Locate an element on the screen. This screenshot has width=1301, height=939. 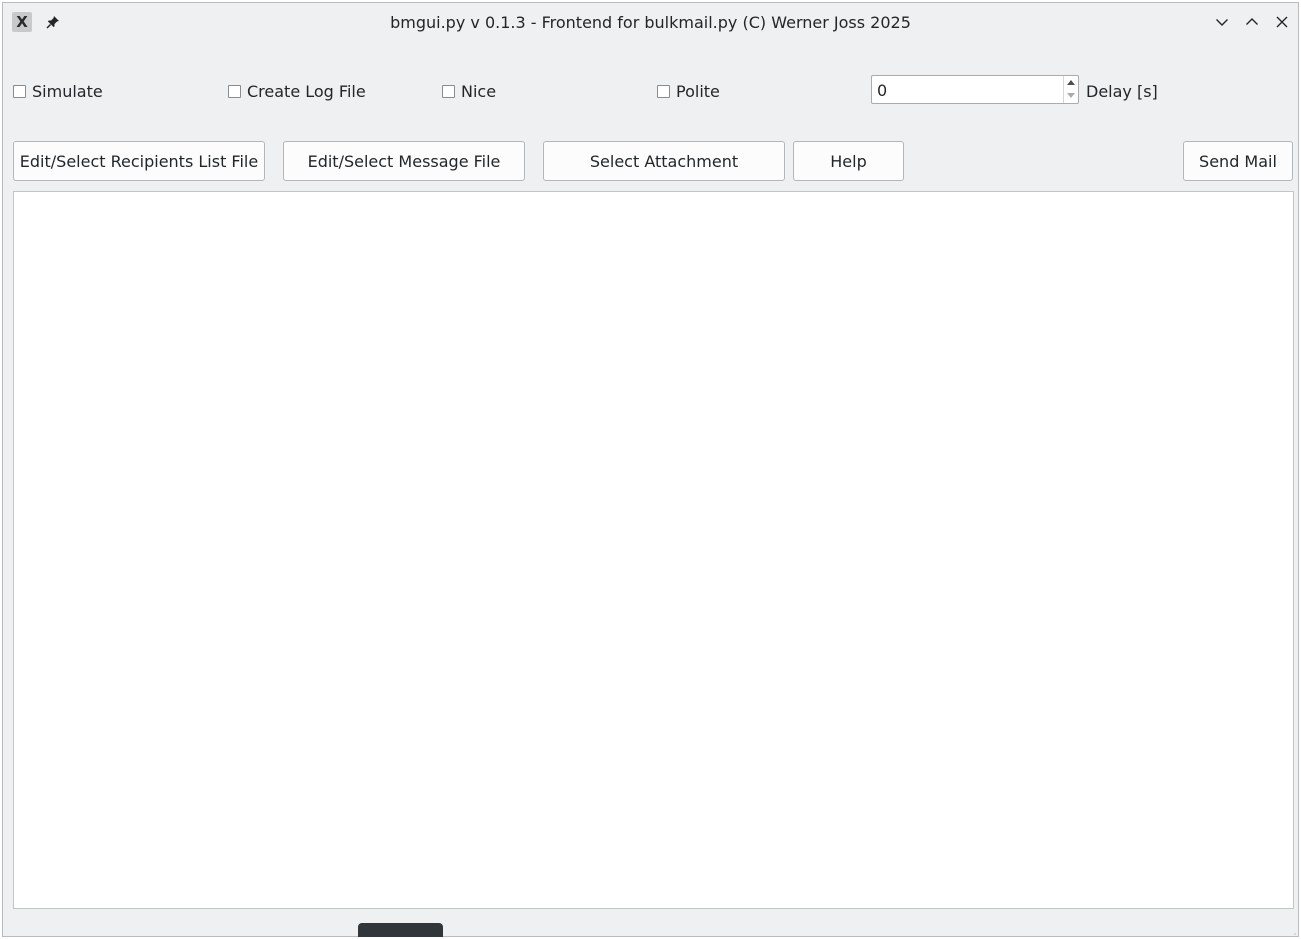
simulate-checkbox: Simulate is located at coordinates (58, 91).